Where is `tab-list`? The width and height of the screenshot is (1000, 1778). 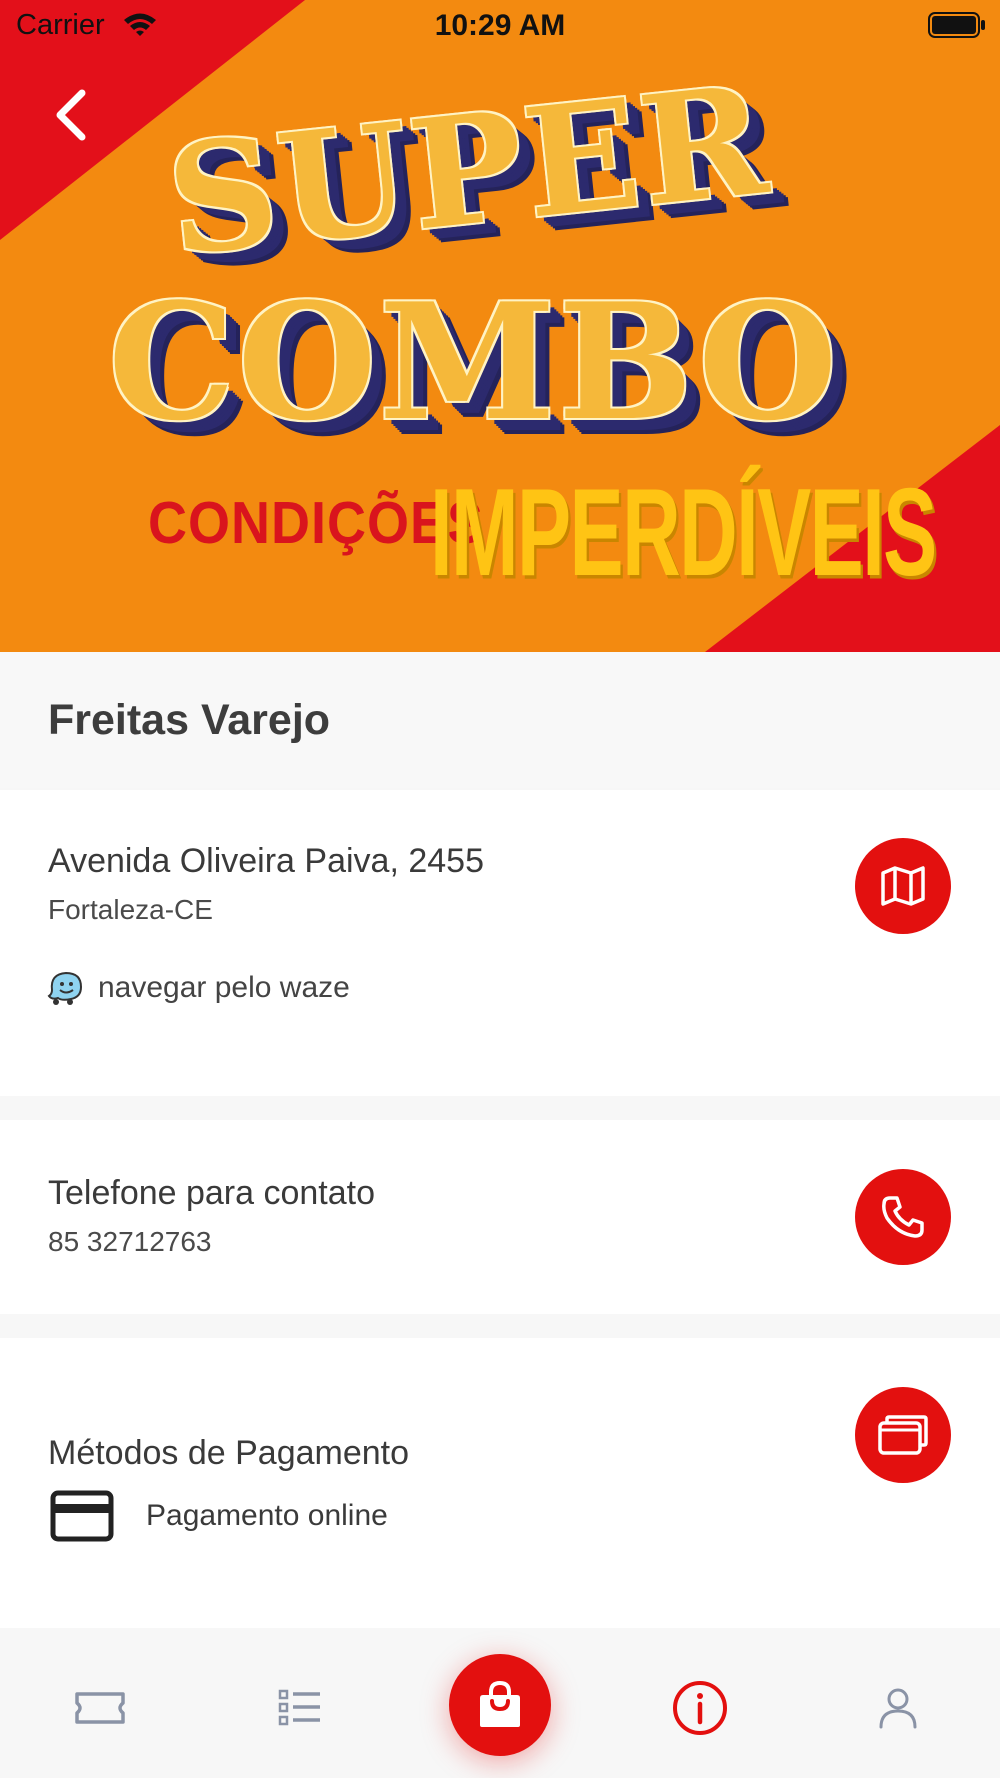 tab-list is located at coordinates (300, 1708).